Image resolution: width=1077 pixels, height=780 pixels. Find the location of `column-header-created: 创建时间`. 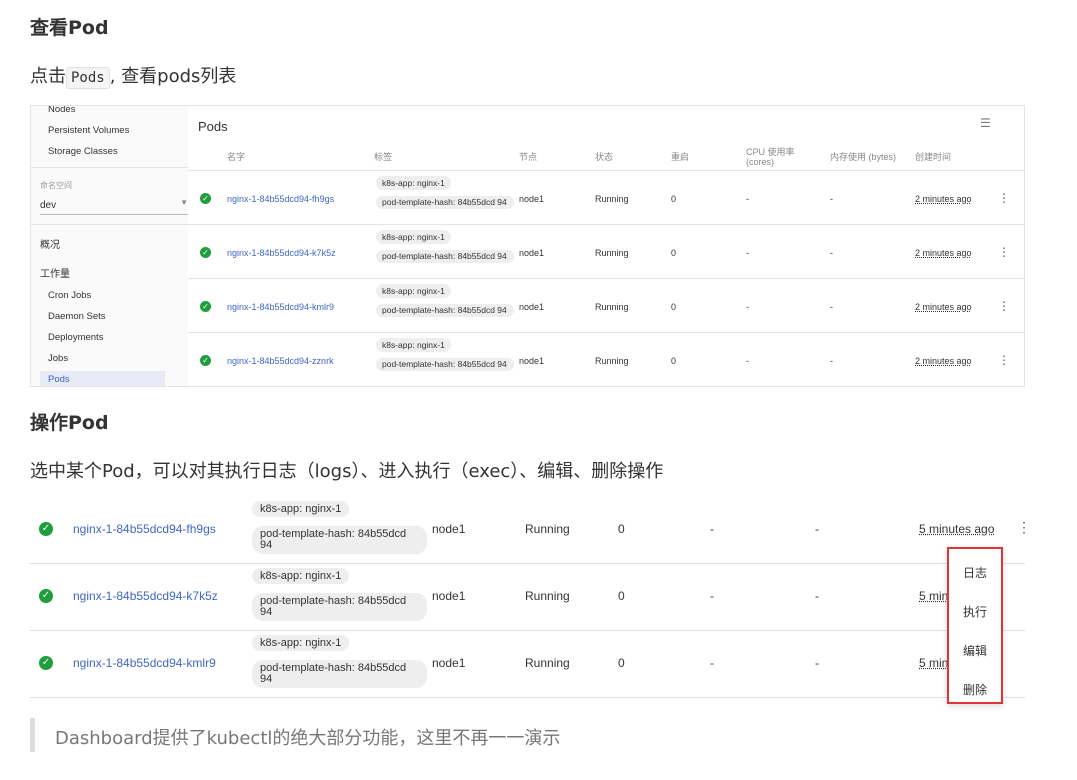

column-header-created: 创建时间 is located at coordinates (933, 157).